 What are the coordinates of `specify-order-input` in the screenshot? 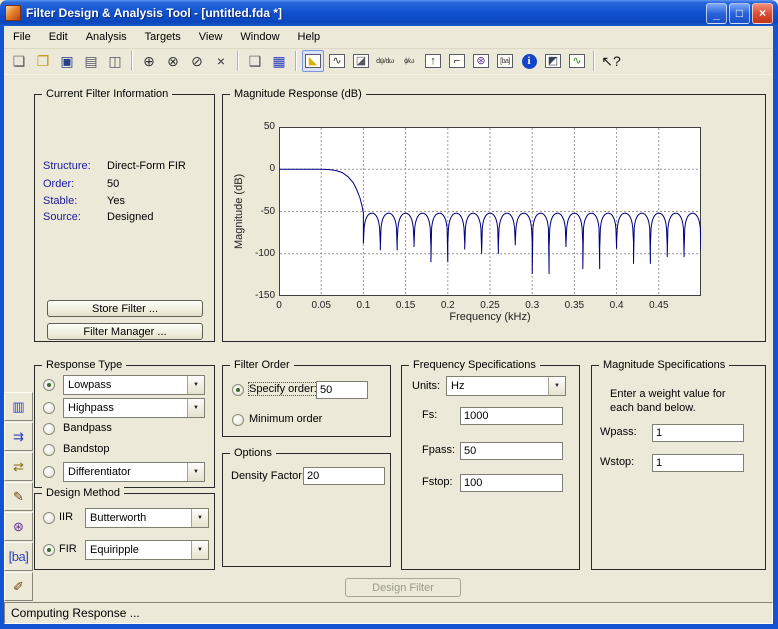 It's located at (342, 390).